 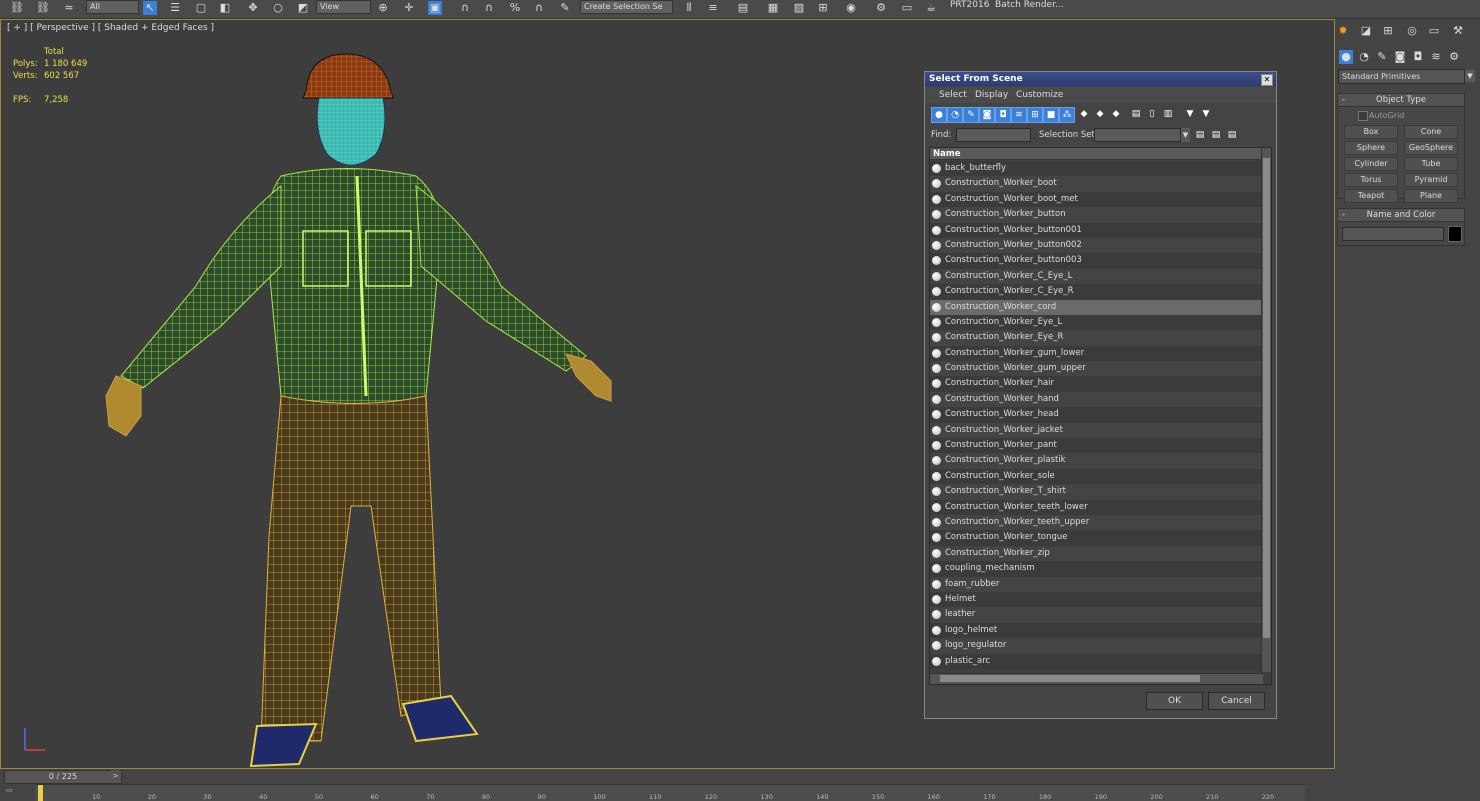 What do you see at coordinates (1096, 338) in the screenshot?
I see `list-item: Construction_Worker_Eye_R` at bounding box center [1096, 338].